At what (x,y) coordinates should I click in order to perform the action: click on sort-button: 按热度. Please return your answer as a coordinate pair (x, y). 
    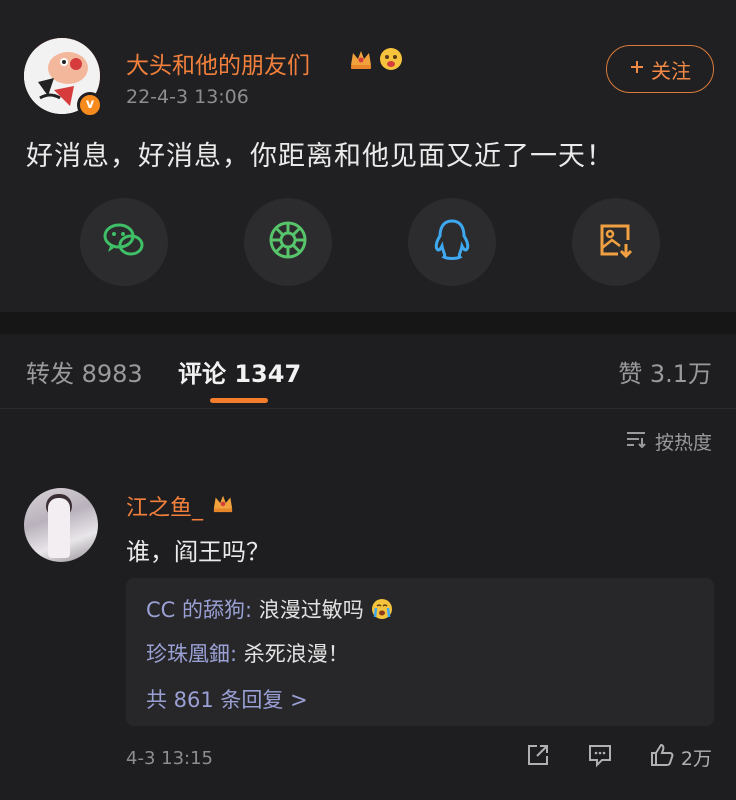
    Looking at the image, I should click on (668, 441).